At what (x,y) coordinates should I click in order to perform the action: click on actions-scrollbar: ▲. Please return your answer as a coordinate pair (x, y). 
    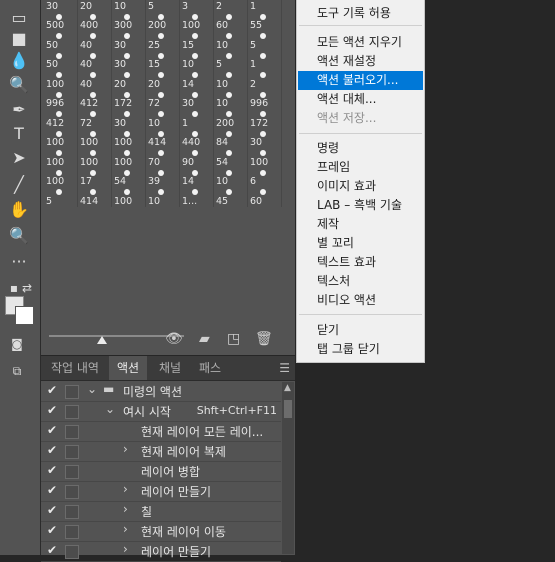
    Looking at the image, I should click on (288, 468).